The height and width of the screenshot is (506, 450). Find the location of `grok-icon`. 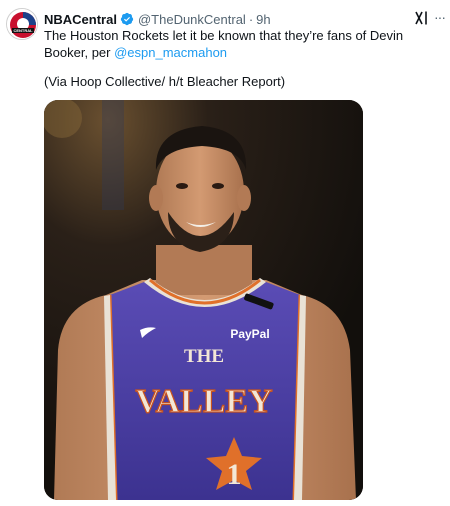

grok-icon is located at coordinates (421, 18).